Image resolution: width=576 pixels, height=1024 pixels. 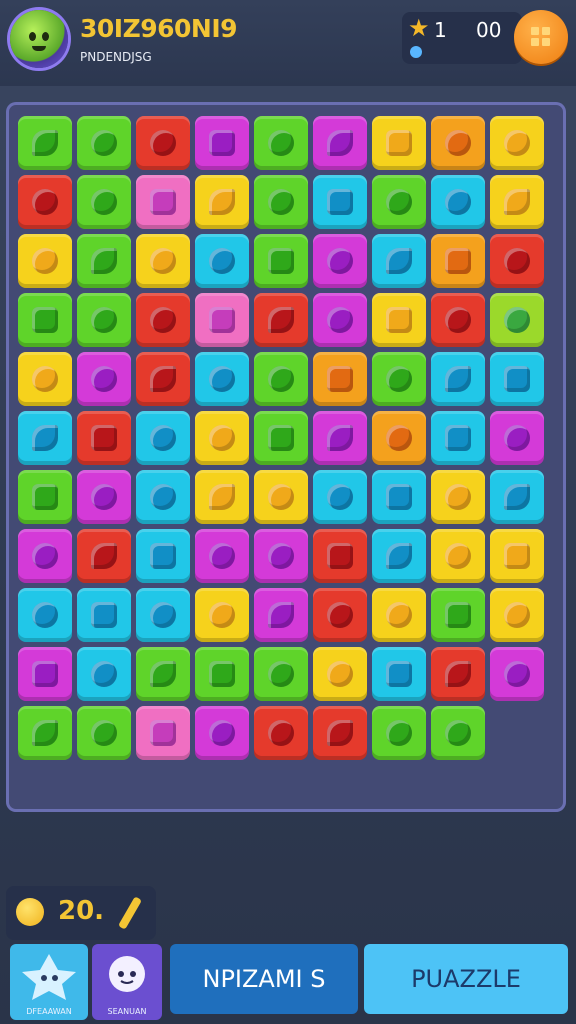 I want to click on menu-button, so click(x=541, y=37).